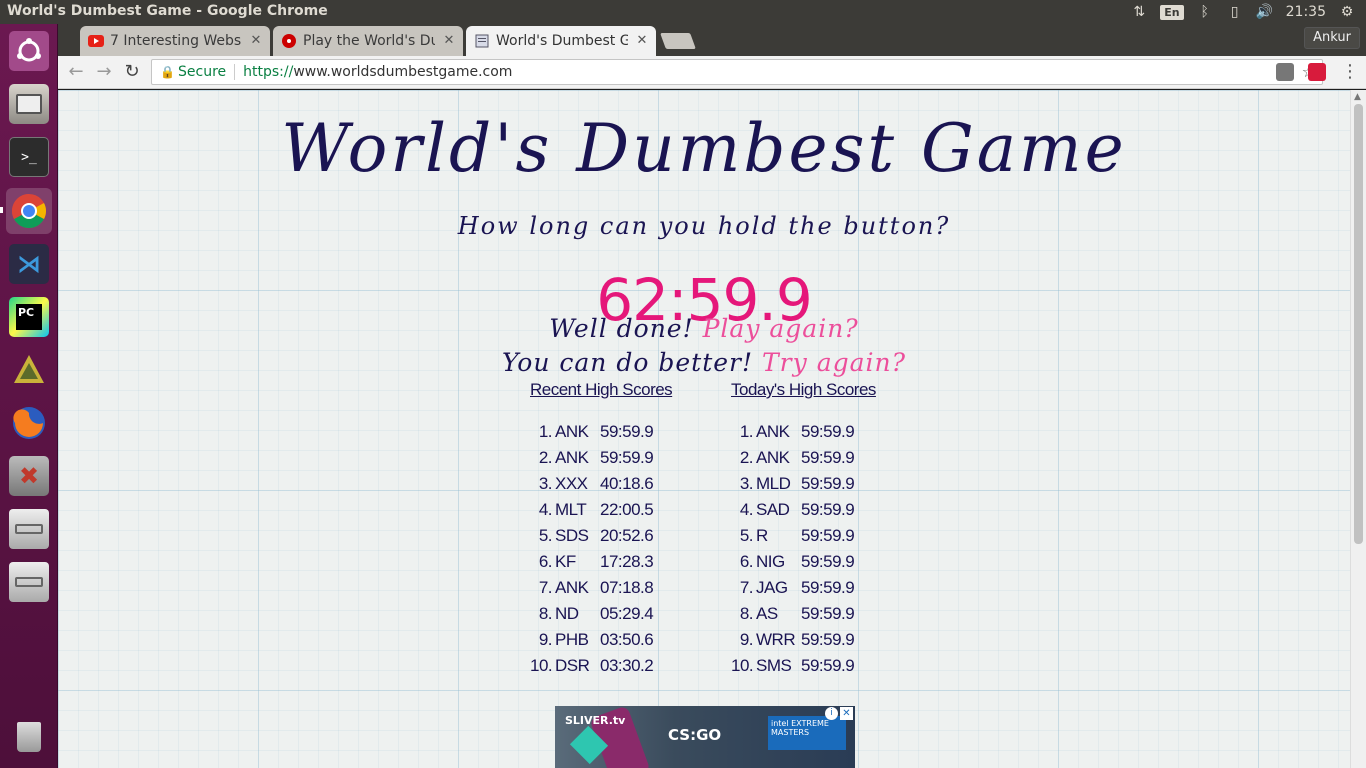 The width and height of the screenshot is (1366, 768). Describe the element at coordinates (846, 713) in the screenshot. I see `ad-close-icon: ✕` at that location.